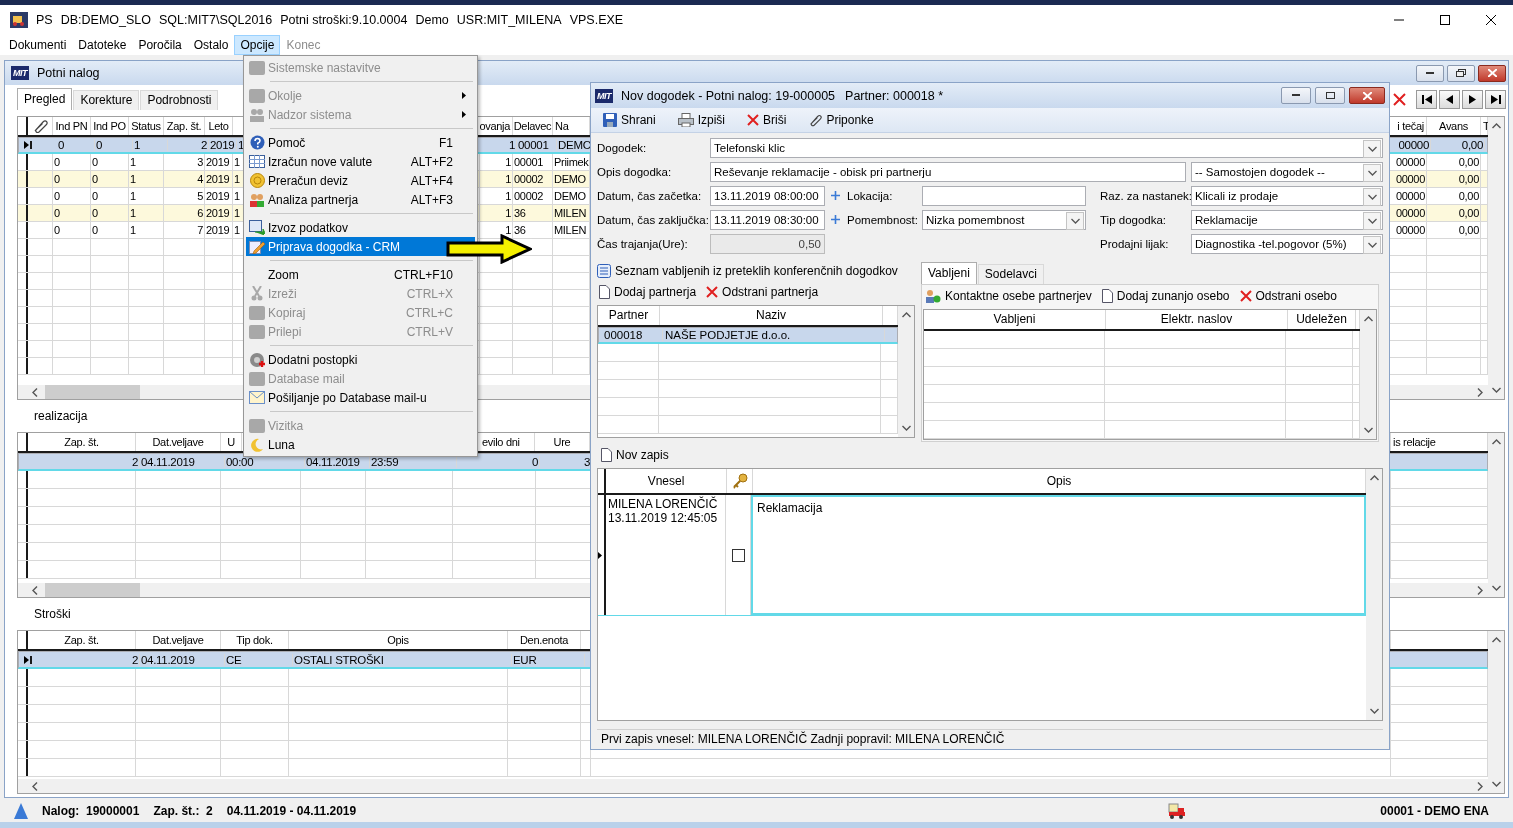  Describe the element at coordinates (102, 45) in the screenshot. I see `menu-item: Datoteke` at that location.